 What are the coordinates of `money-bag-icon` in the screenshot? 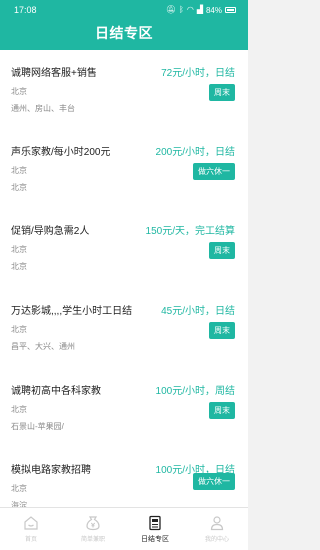 It's located at (93, 523).